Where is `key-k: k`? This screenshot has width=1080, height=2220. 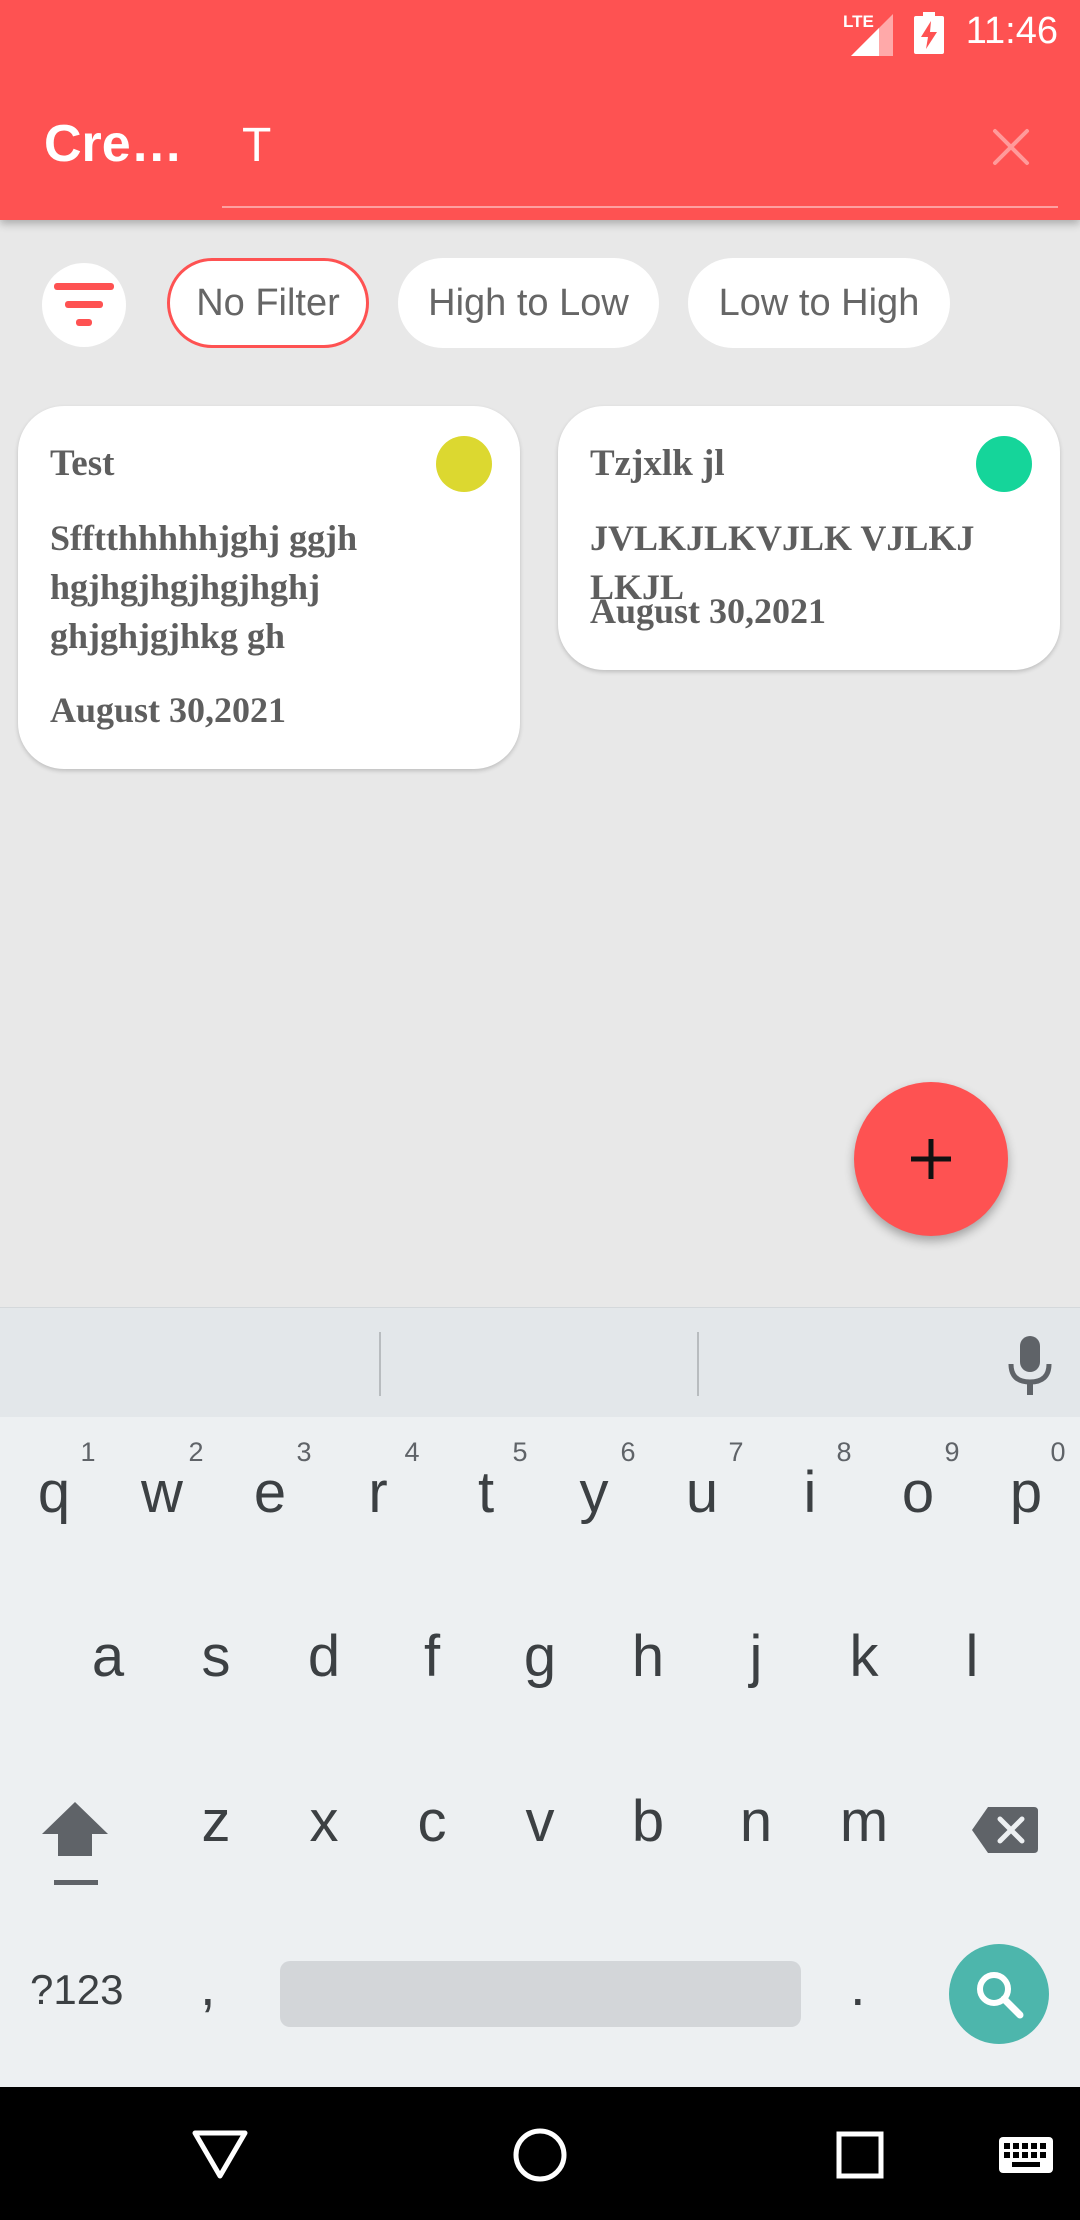 key-k: k is located at coordinates (864, 1656).